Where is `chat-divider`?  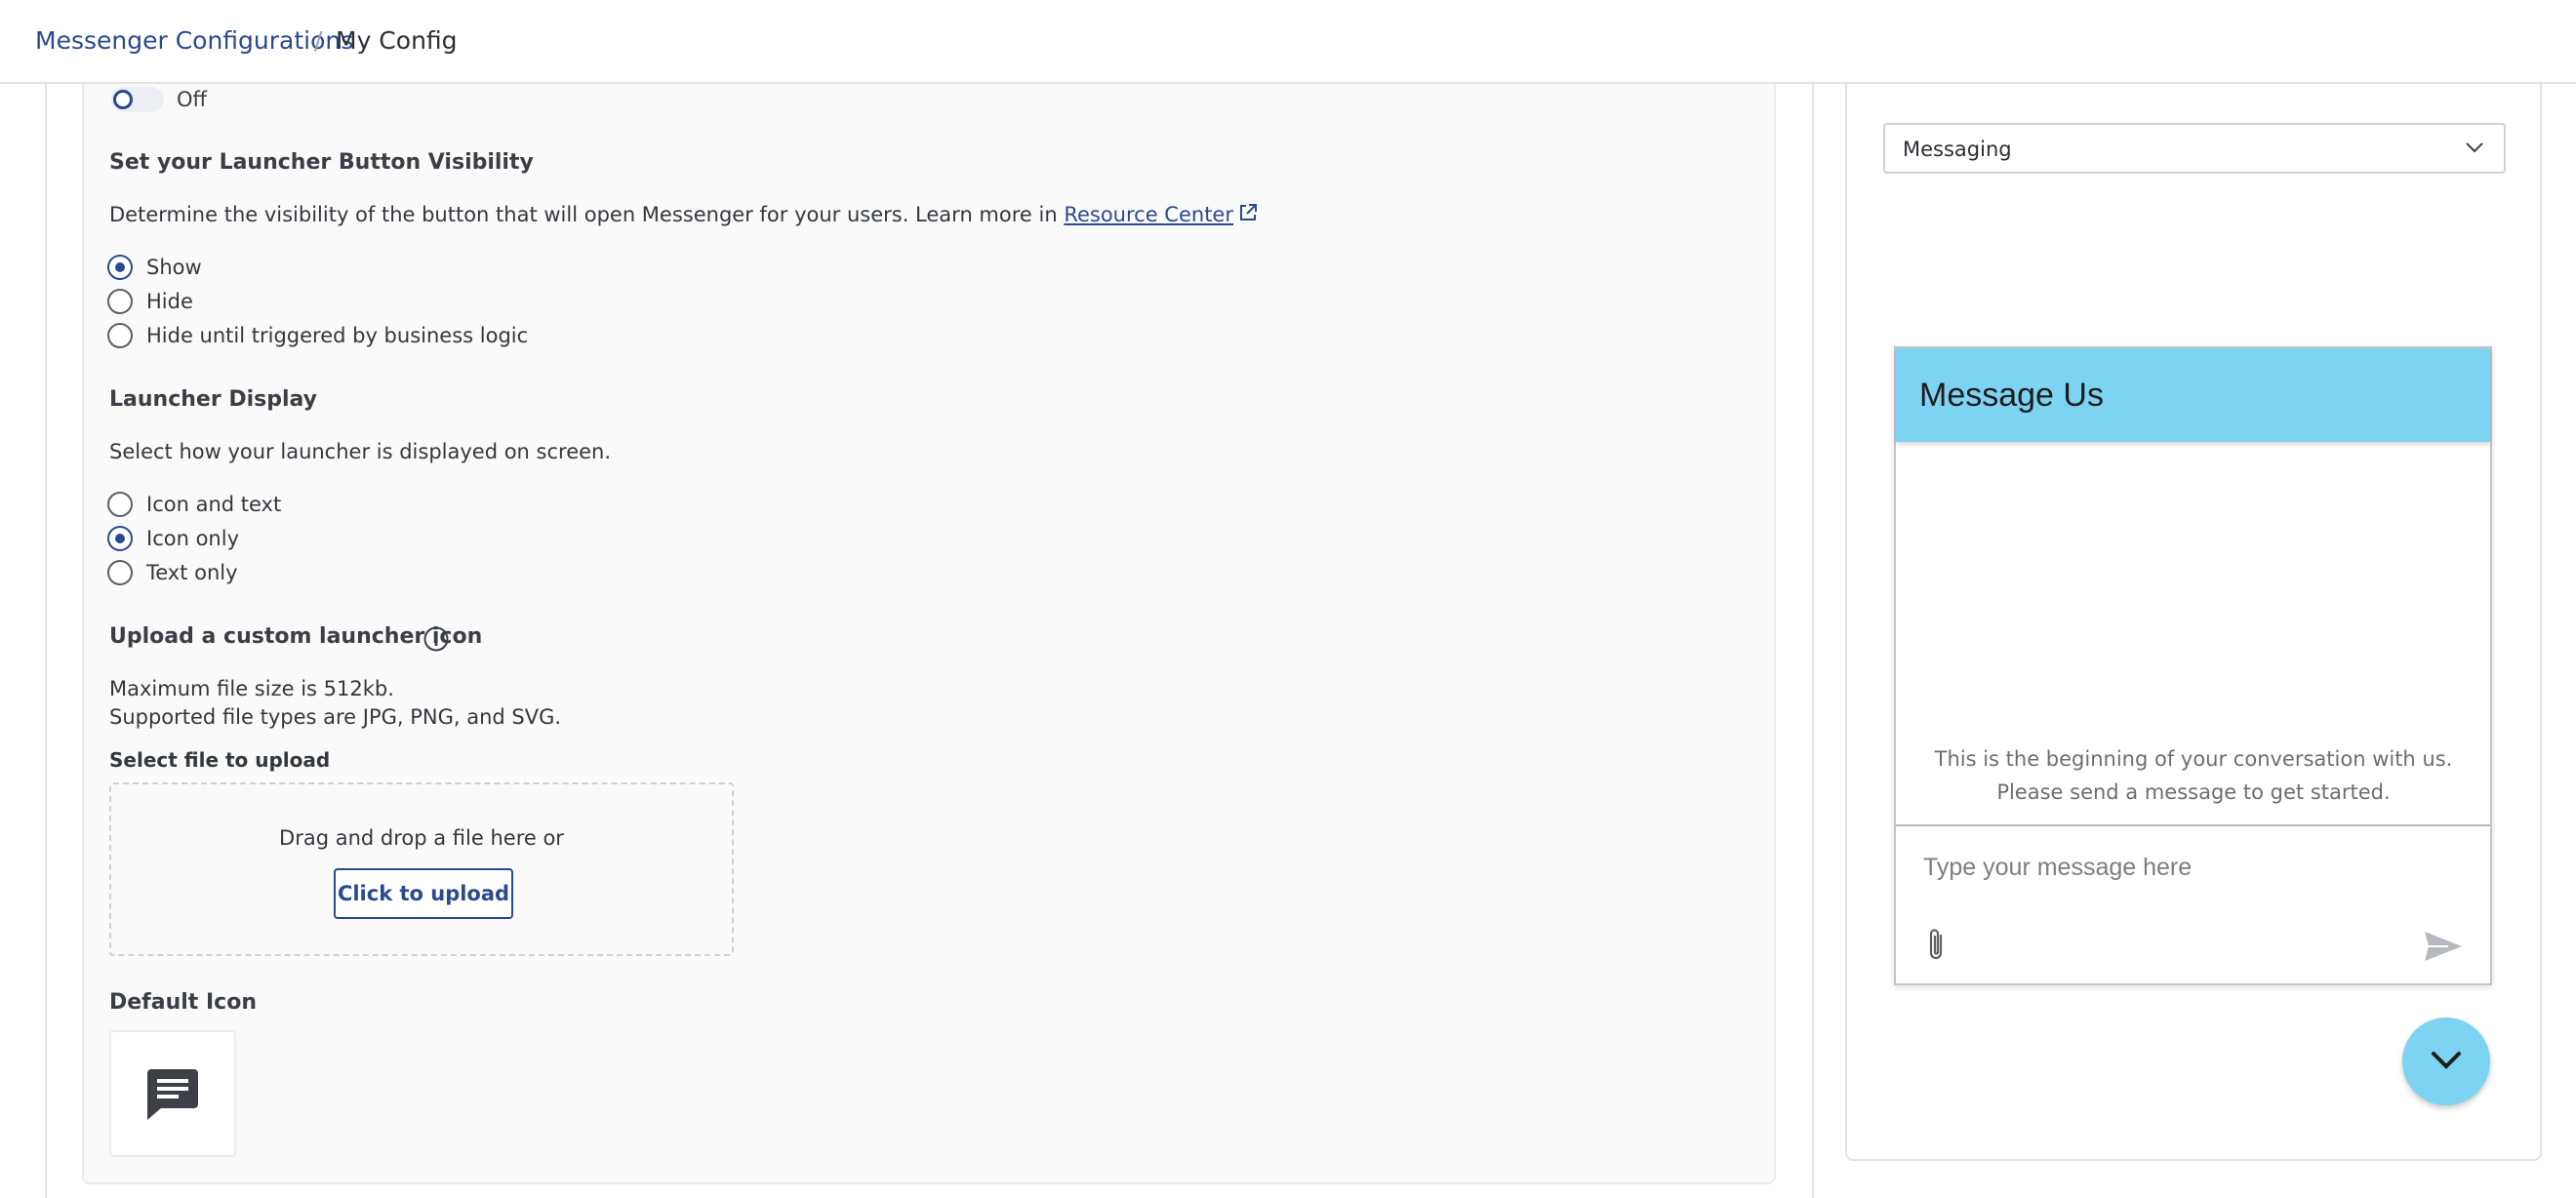 chat-divider is located at coordinates (2193, 825).